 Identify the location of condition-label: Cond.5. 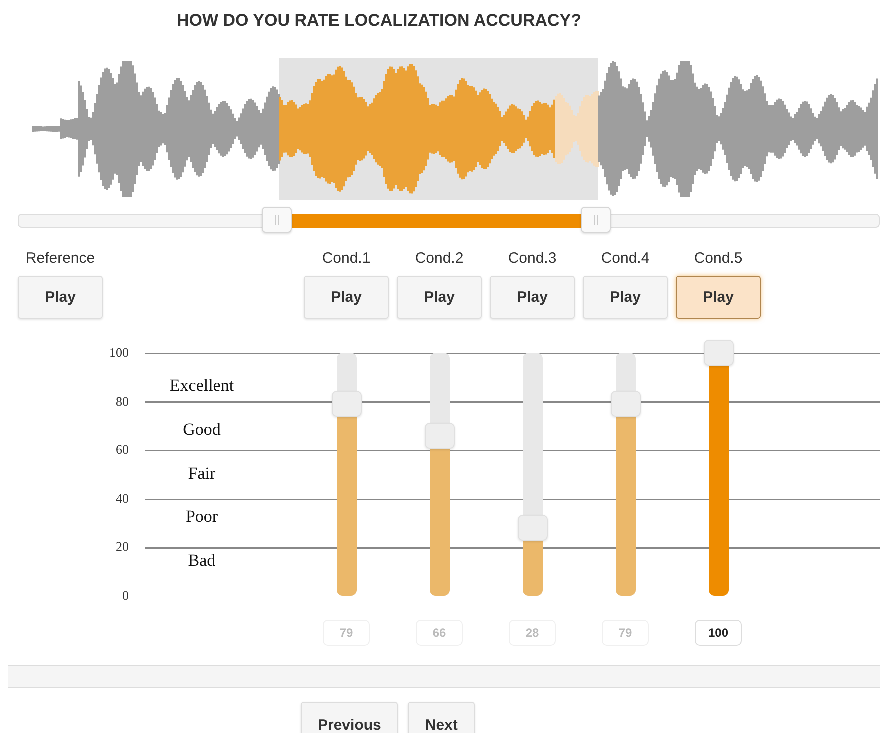
(718, 258).